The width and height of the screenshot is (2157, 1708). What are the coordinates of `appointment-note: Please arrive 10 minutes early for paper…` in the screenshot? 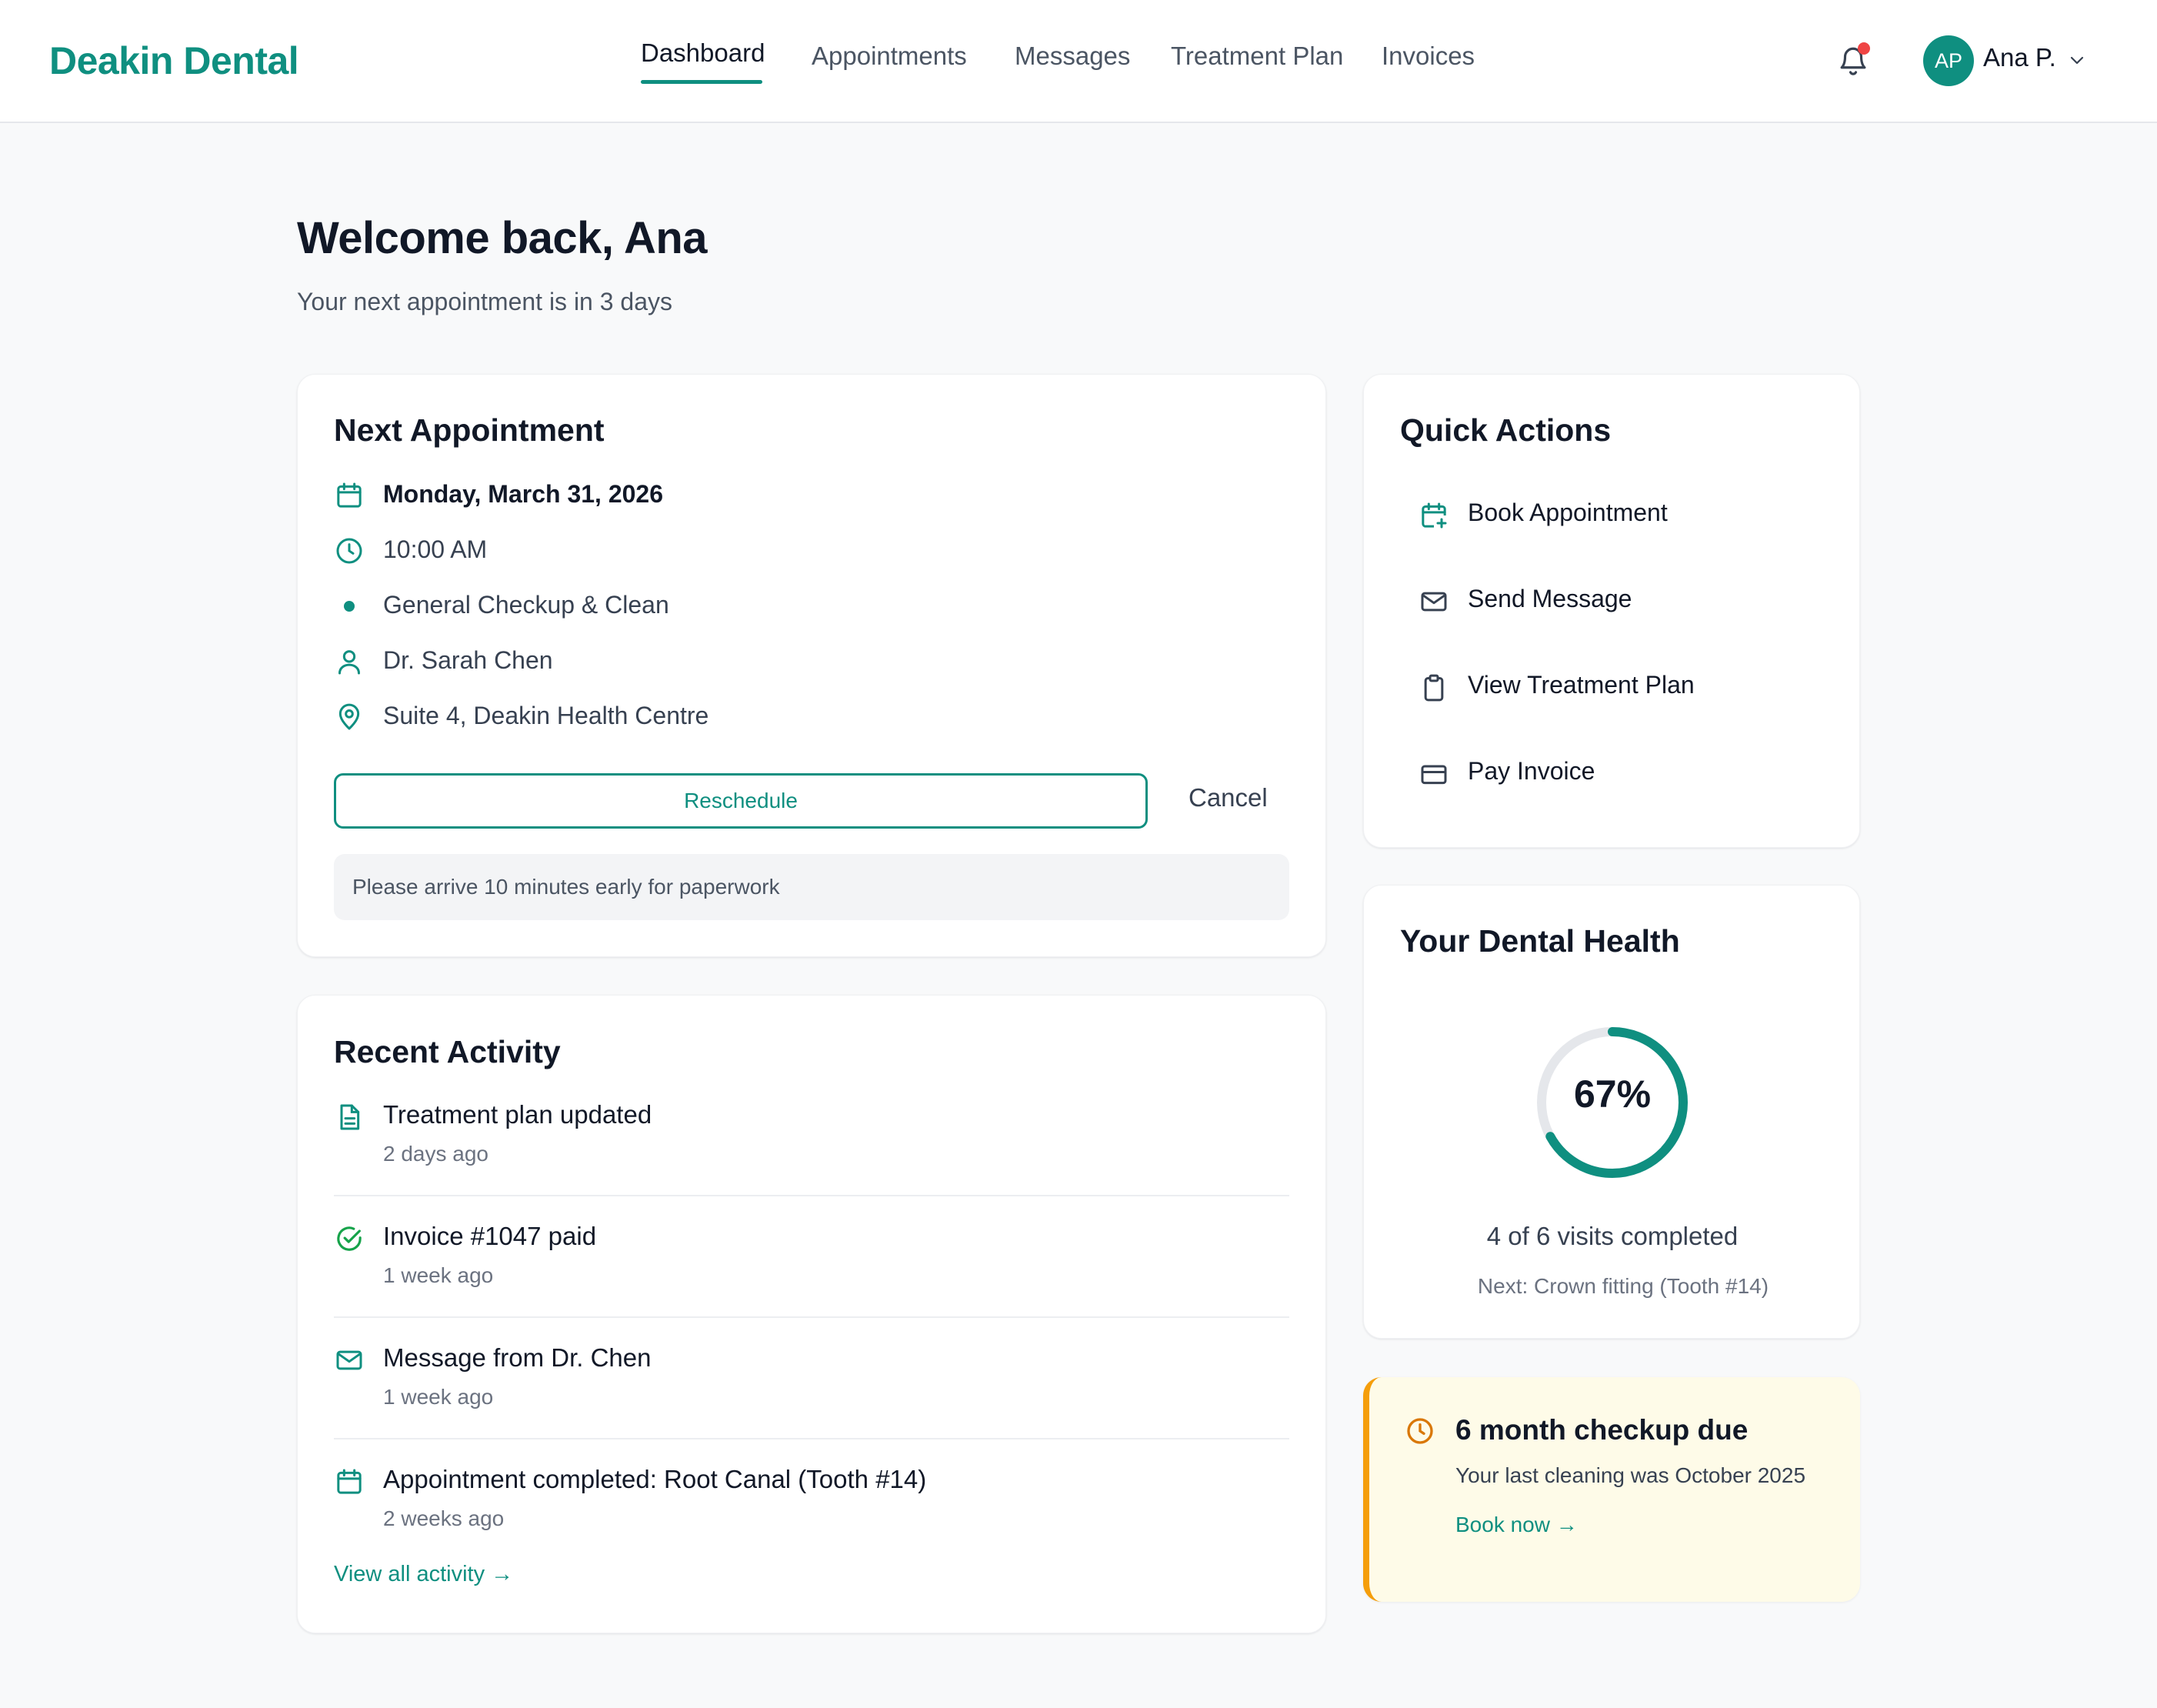 It's located at (811, 887).